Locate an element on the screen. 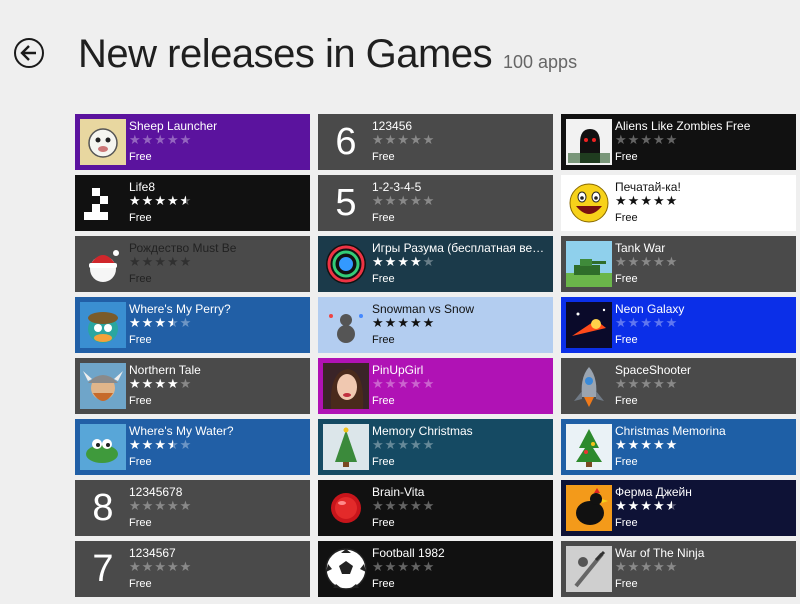  app-count: 100 apps is located at coordinates (540, 62).